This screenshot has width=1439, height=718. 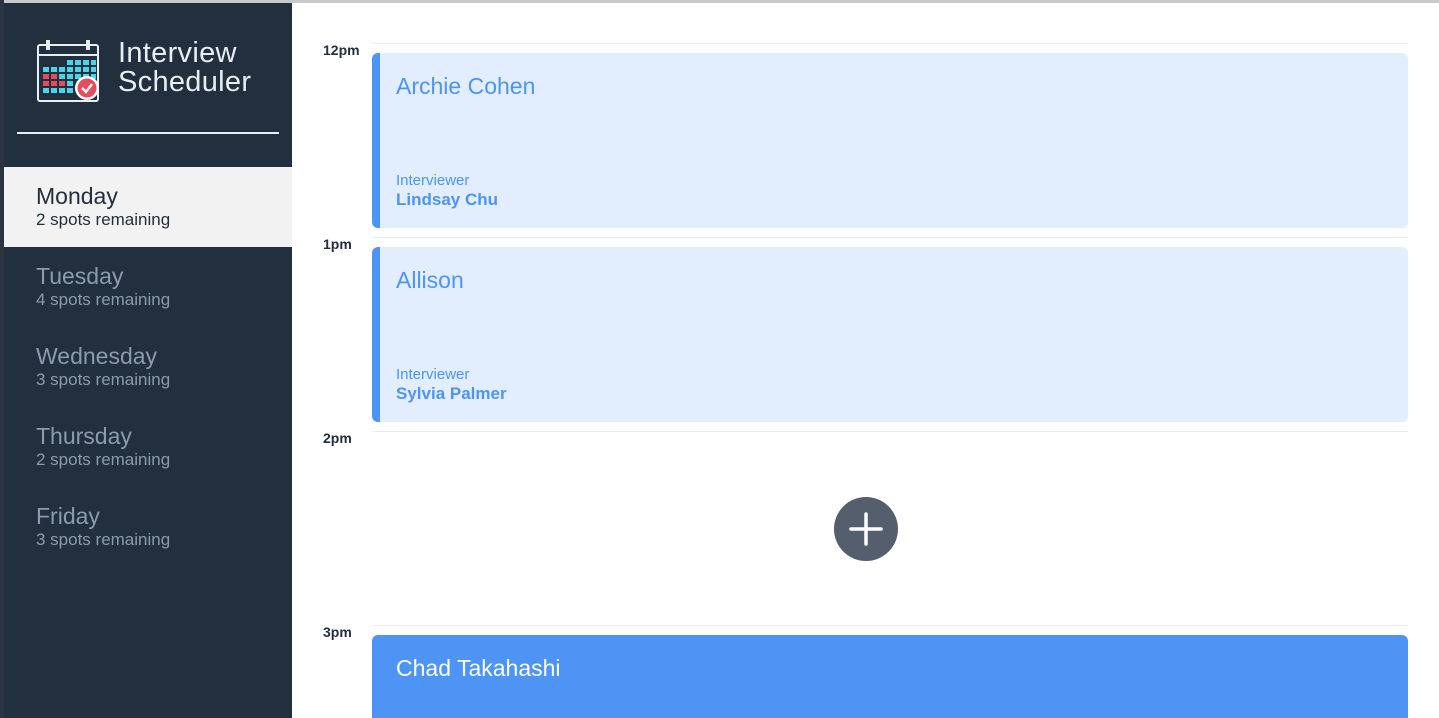 What do you see at coordinates (478, 668) in the screenshot?
I see `student-name: Chad Takahashi` at bounding box center [478, 668].